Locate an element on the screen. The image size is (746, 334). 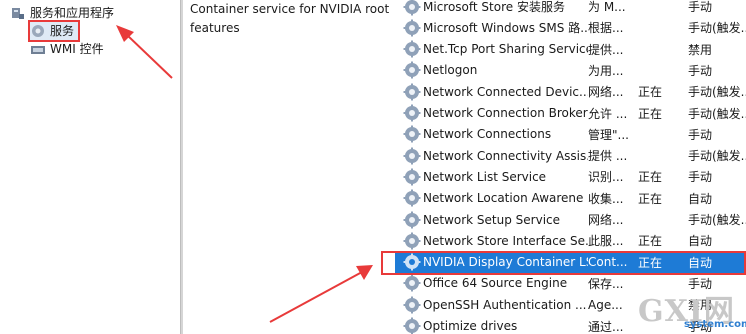
service-row: Net.Tcp Port Sharing Service 提供... 禁用 is located at coordinates (570, 49).